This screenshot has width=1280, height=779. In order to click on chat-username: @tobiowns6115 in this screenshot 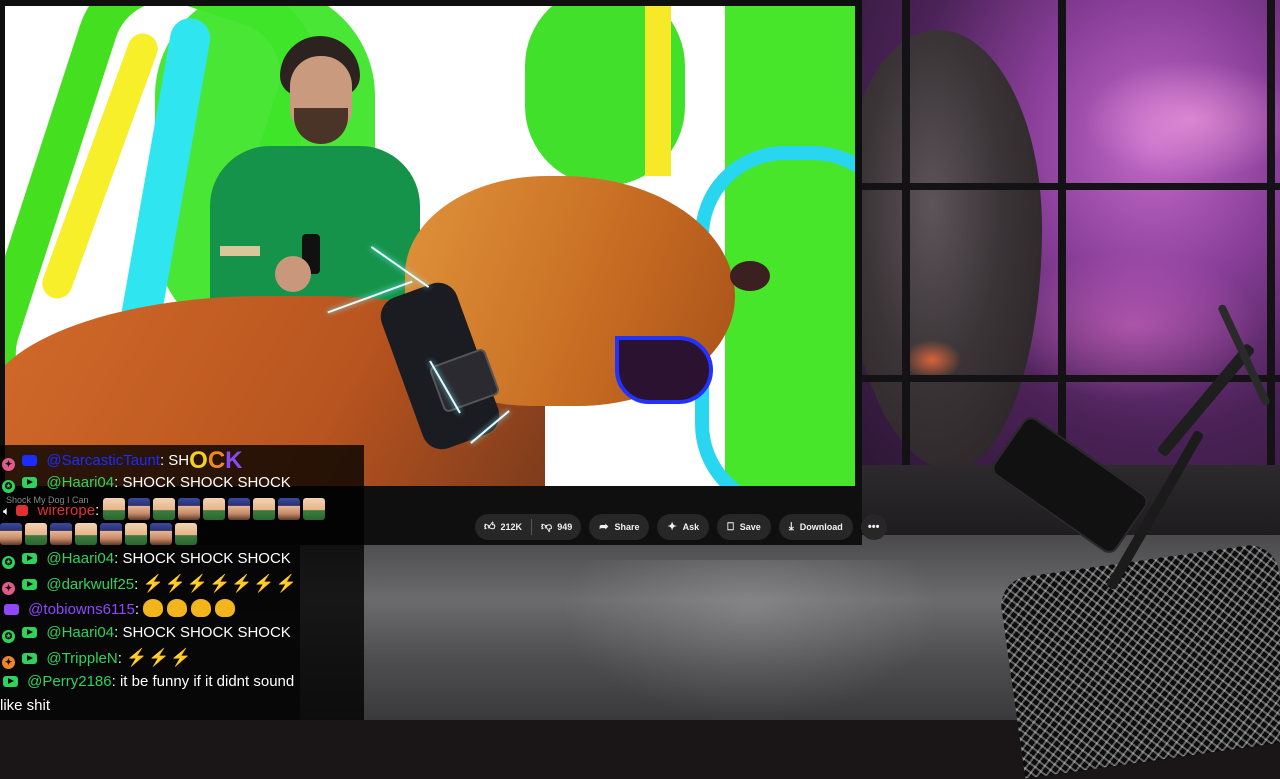, I will do `click(81, 609)`.